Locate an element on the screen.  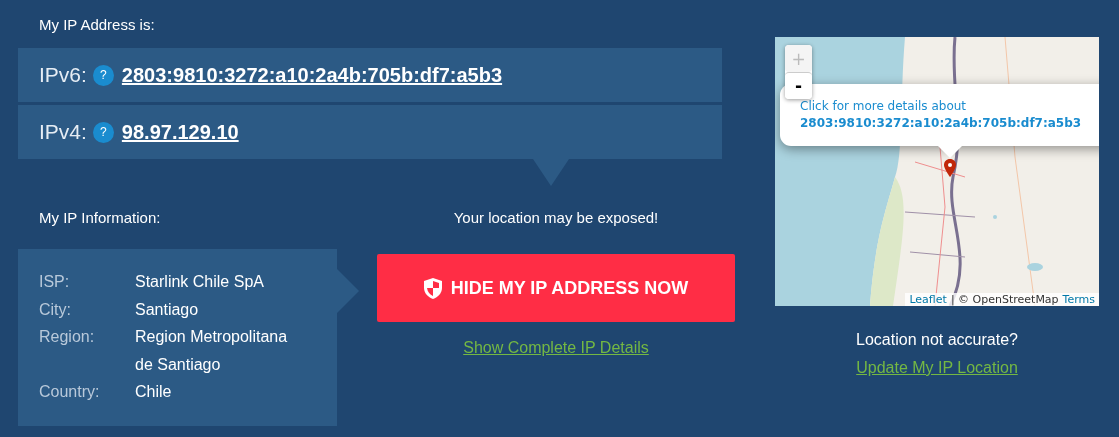
section-heading: My IP Information: is located at coordinates (100, 217).